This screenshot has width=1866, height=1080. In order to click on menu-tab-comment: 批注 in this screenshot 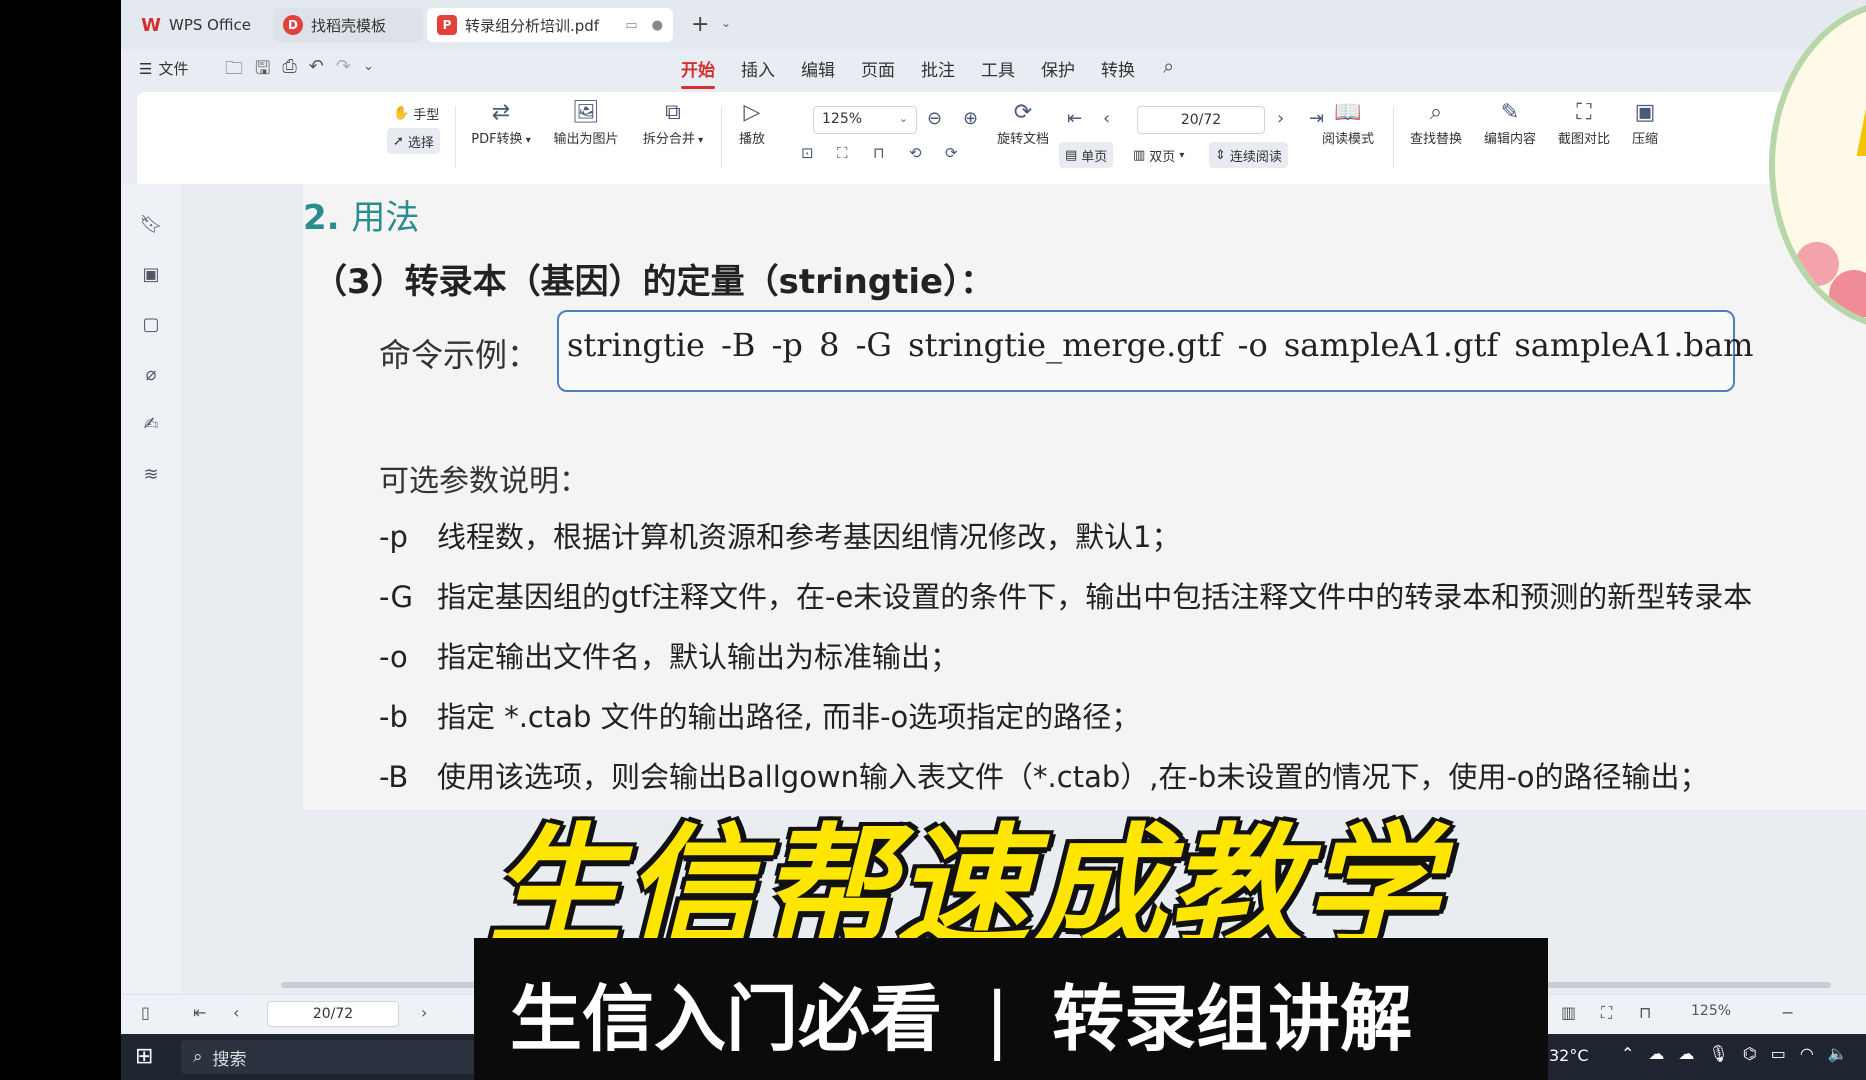, I will do `click(938, 68)`.